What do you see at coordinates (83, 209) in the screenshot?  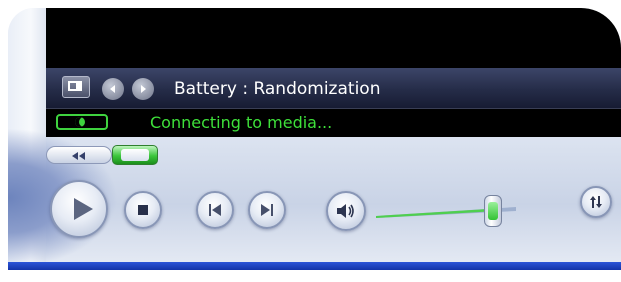 I see `play-icon` at bounding box center [83, 209].